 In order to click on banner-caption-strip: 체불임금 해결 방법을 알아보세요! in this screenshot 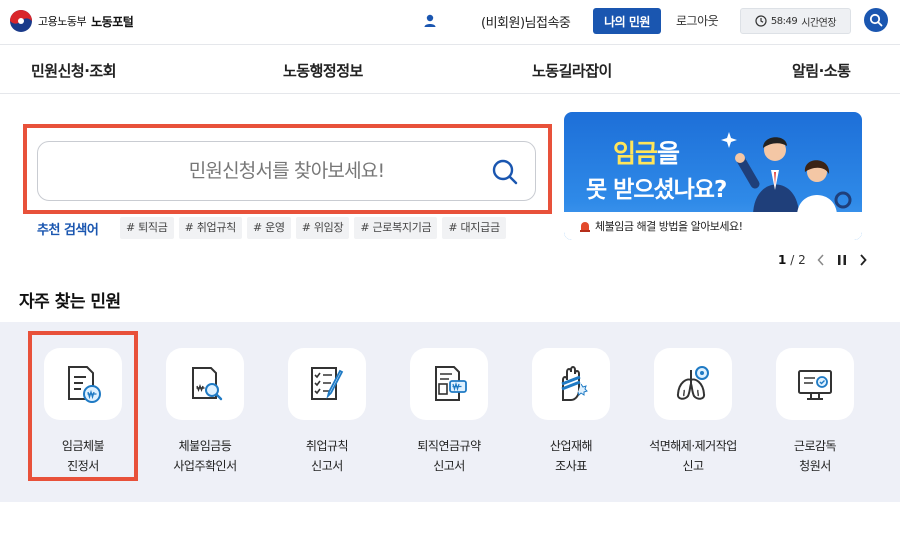, I will do `click(713, 226)`.